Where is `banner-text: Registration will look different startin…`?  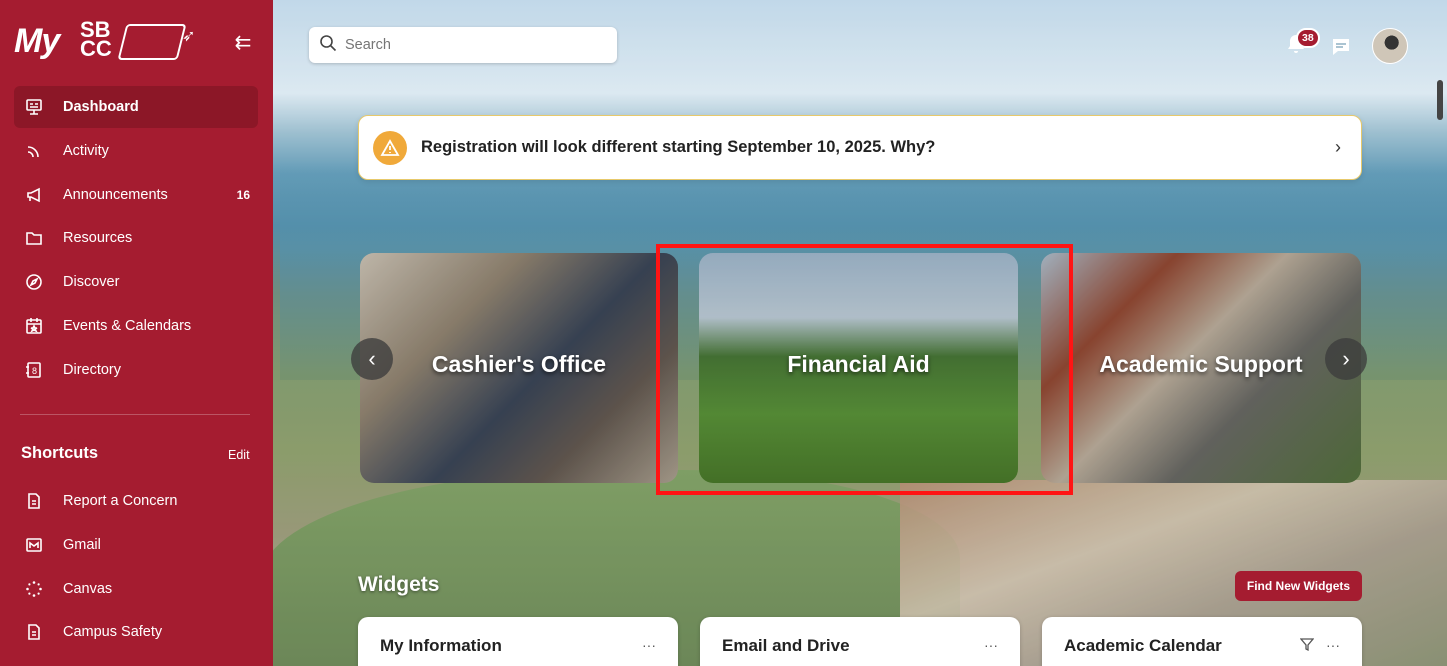
banner-text: Registration will look different startin… is located at coordinates (678, 147).